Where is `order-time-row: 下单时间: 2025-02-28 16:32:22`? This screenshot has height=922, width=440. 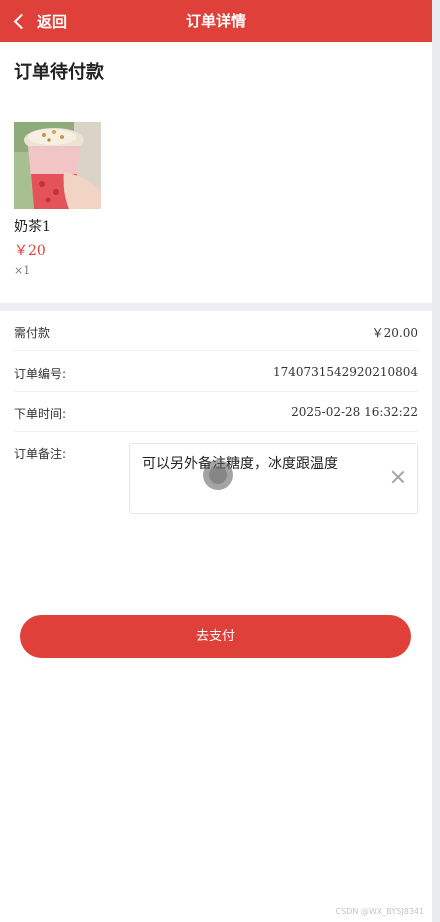
order-time-row: 下单时间: 2025-02-28 16:32:22 is located at coordinates (216, 412).